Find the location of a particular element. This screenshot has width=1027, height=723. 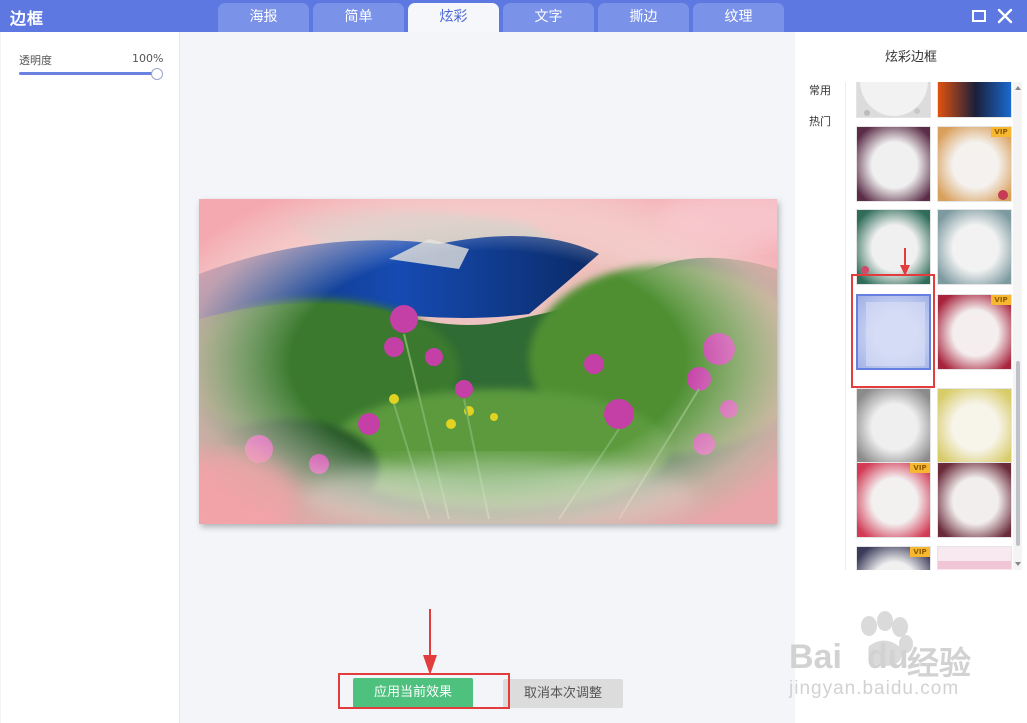

tab-colorful: 炫彩 is located at coordinates (453, 17).